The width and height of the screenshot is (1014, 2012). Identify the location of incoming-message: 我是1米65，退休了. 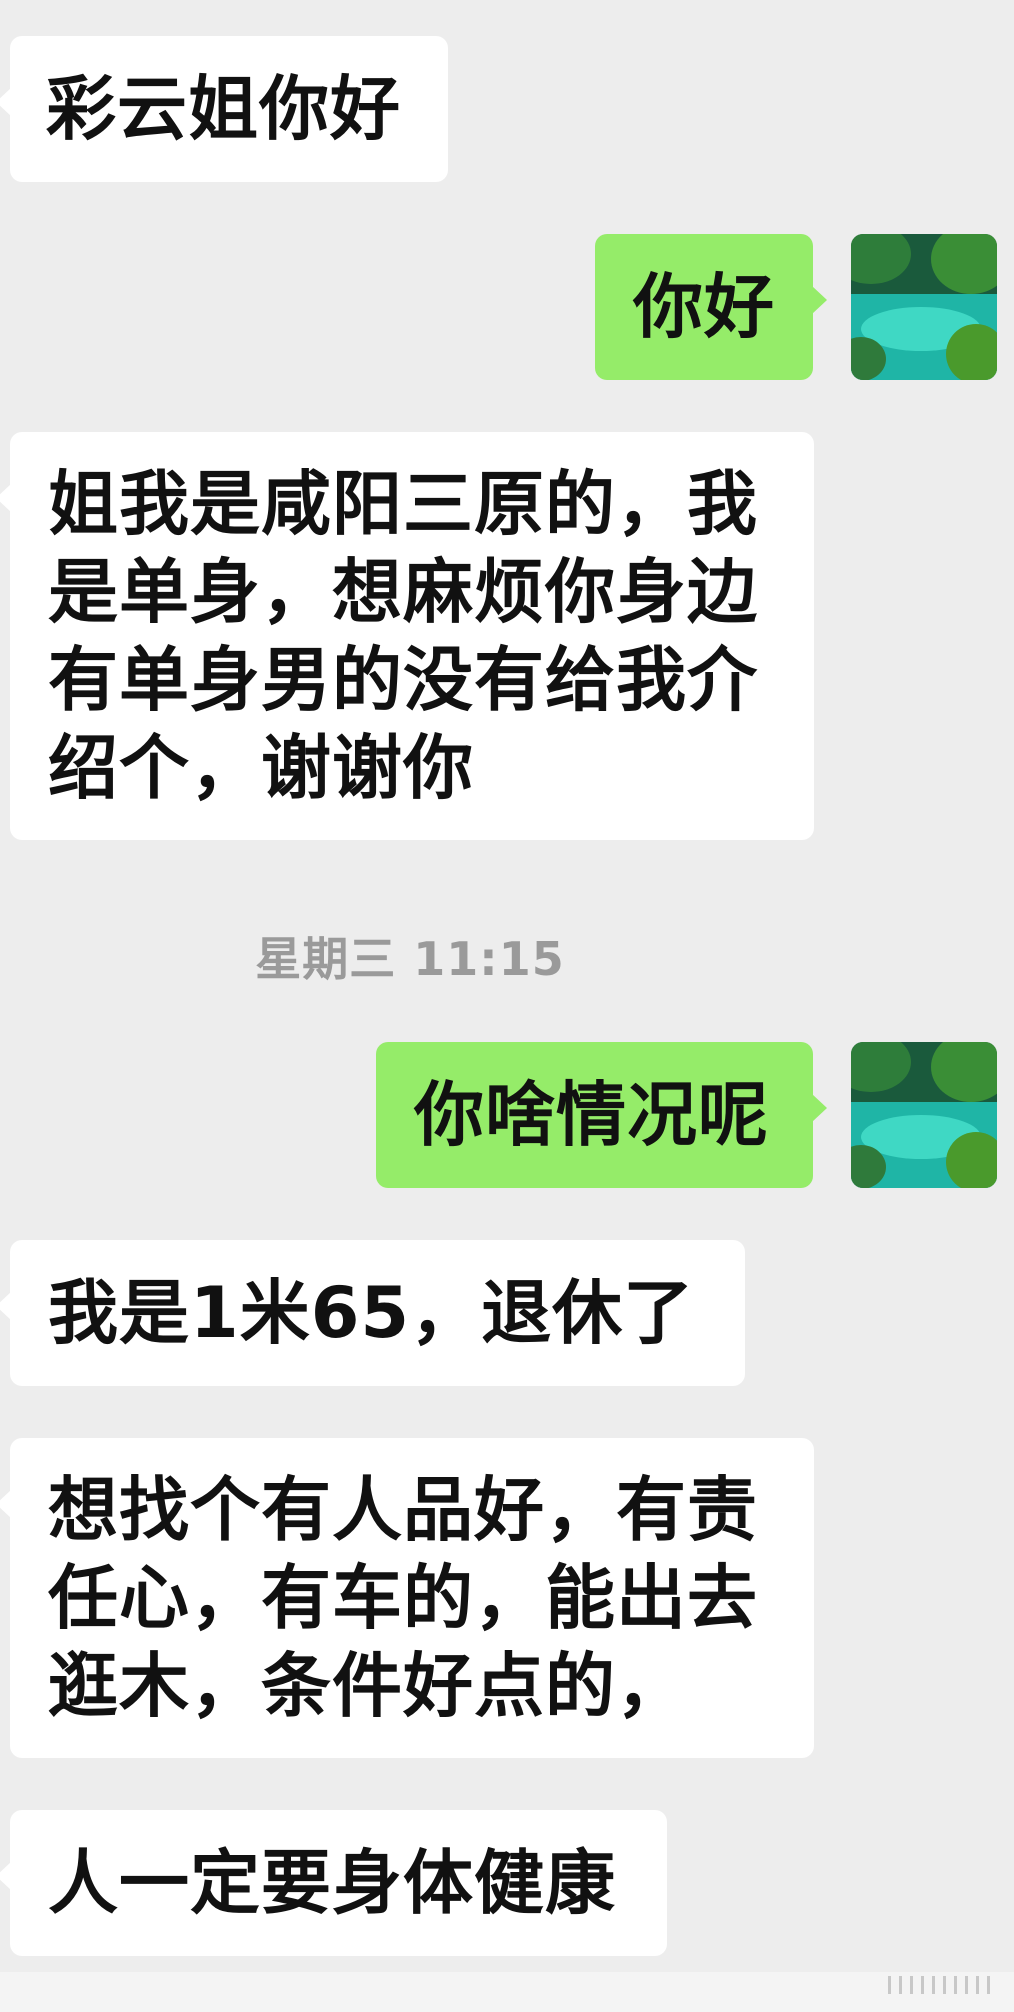
(372, 1313).